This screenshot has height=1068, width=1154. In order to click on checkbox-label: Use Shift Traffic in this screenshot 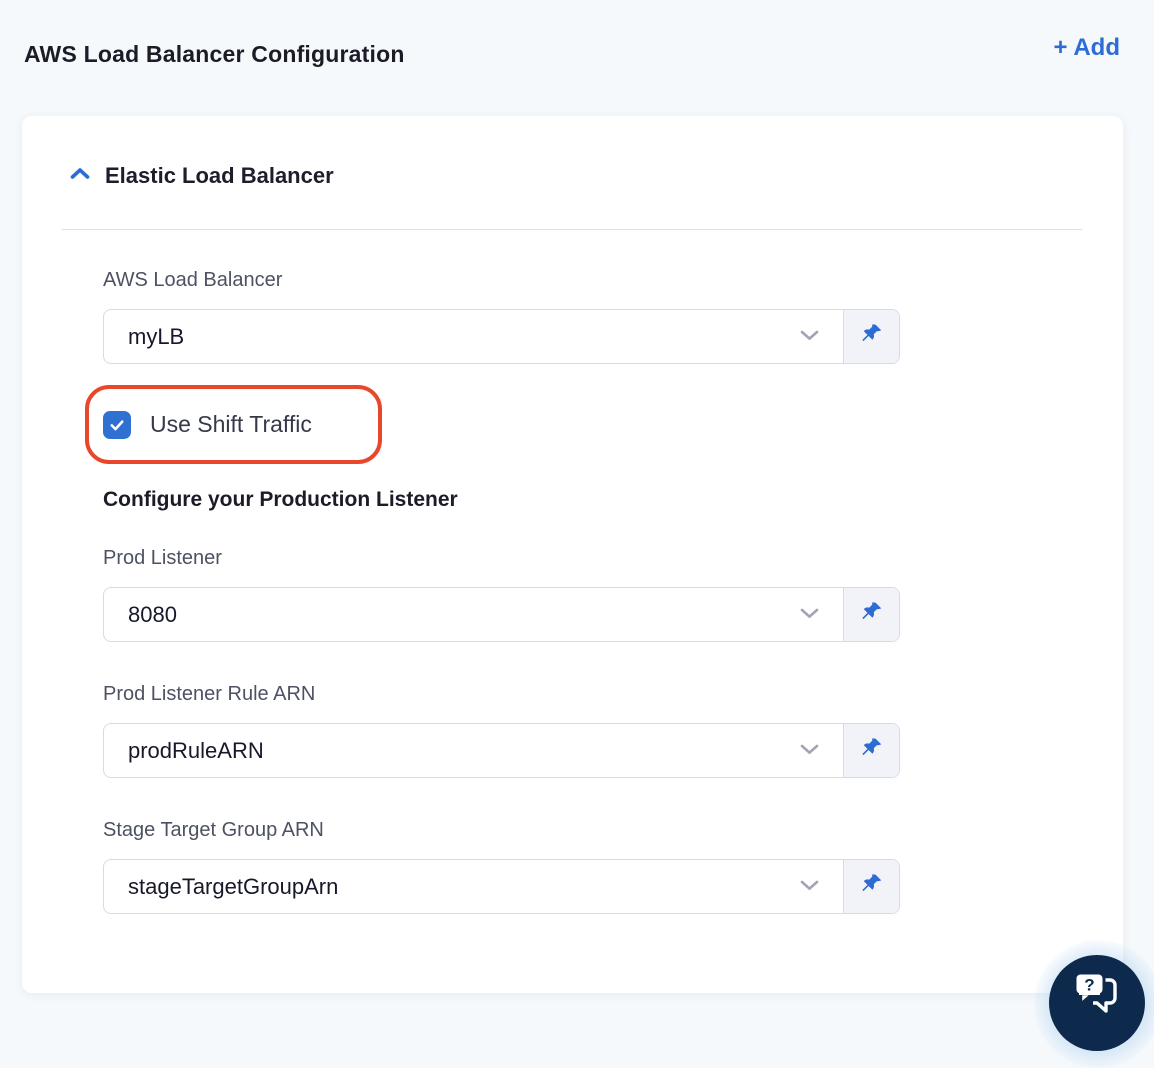, I will do `click(231, 424)`.